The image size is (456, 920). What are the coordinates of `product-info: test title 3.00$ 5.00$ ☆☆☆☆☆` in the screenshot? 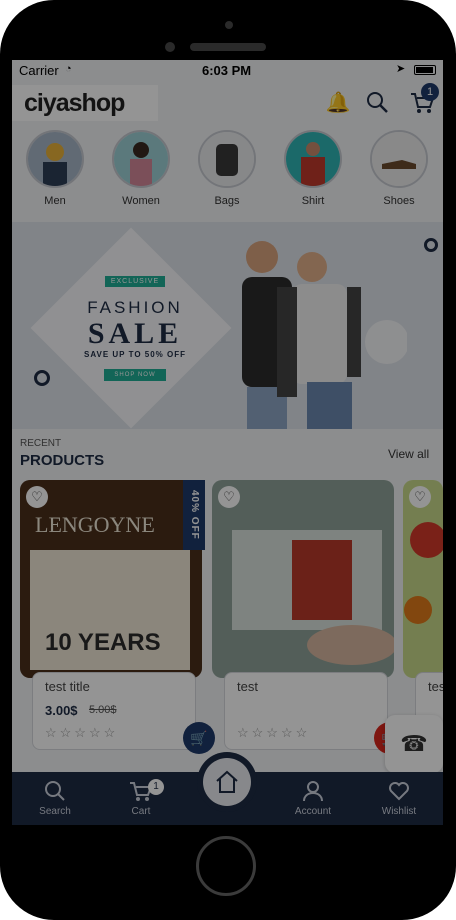 It's located at (114, 711).